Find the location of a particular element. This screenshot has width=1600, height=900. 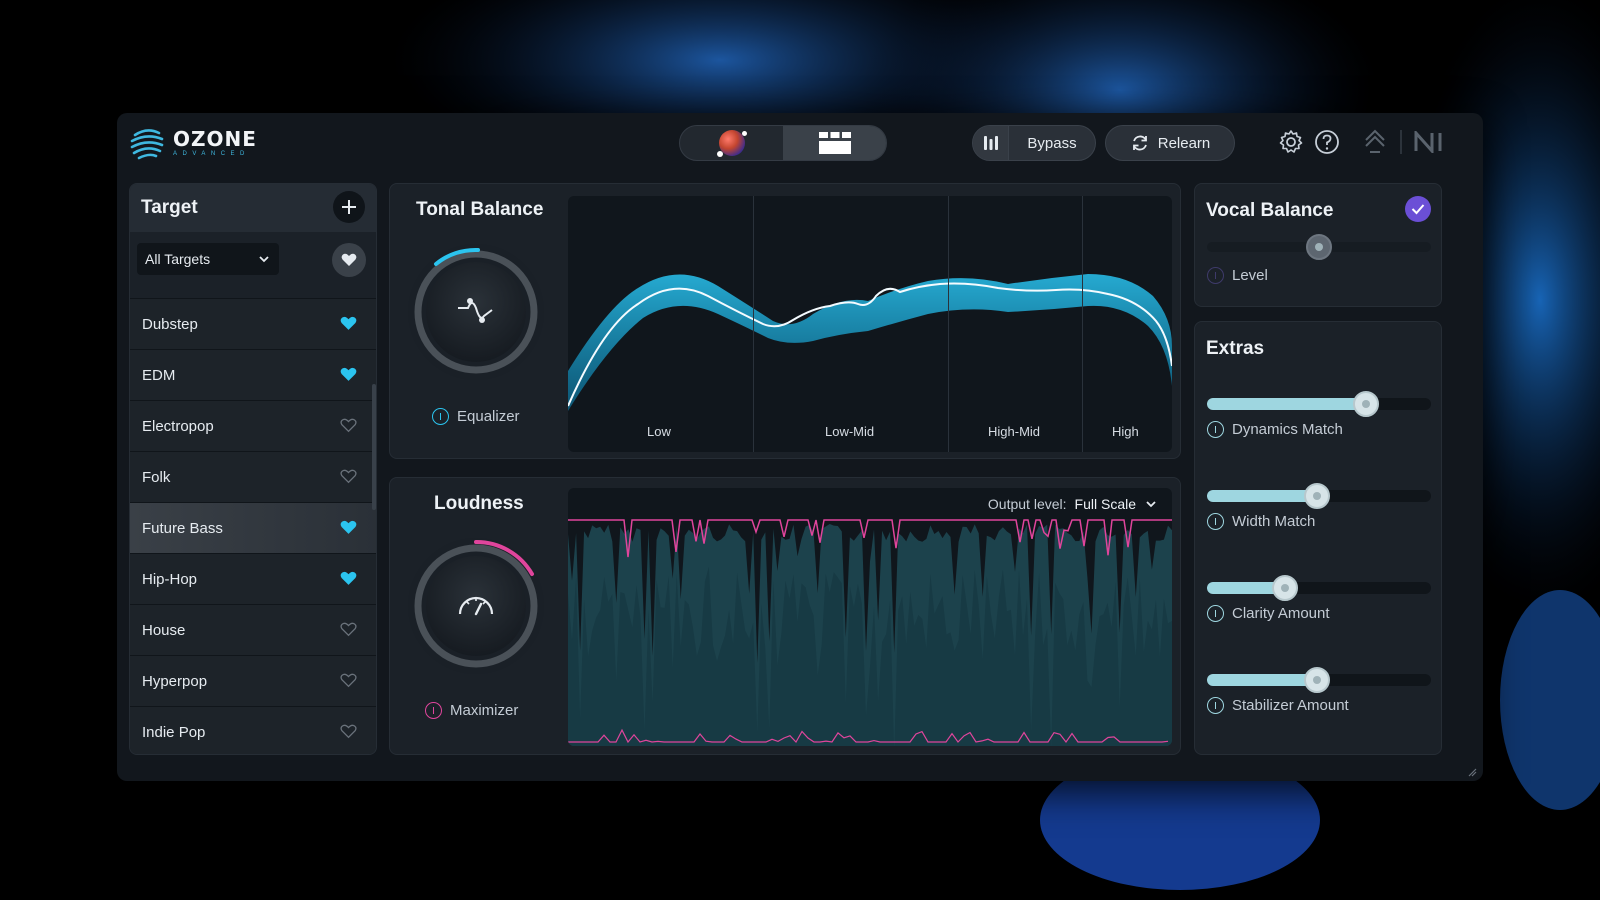

plus-icon is located at coordinates (349, 207).